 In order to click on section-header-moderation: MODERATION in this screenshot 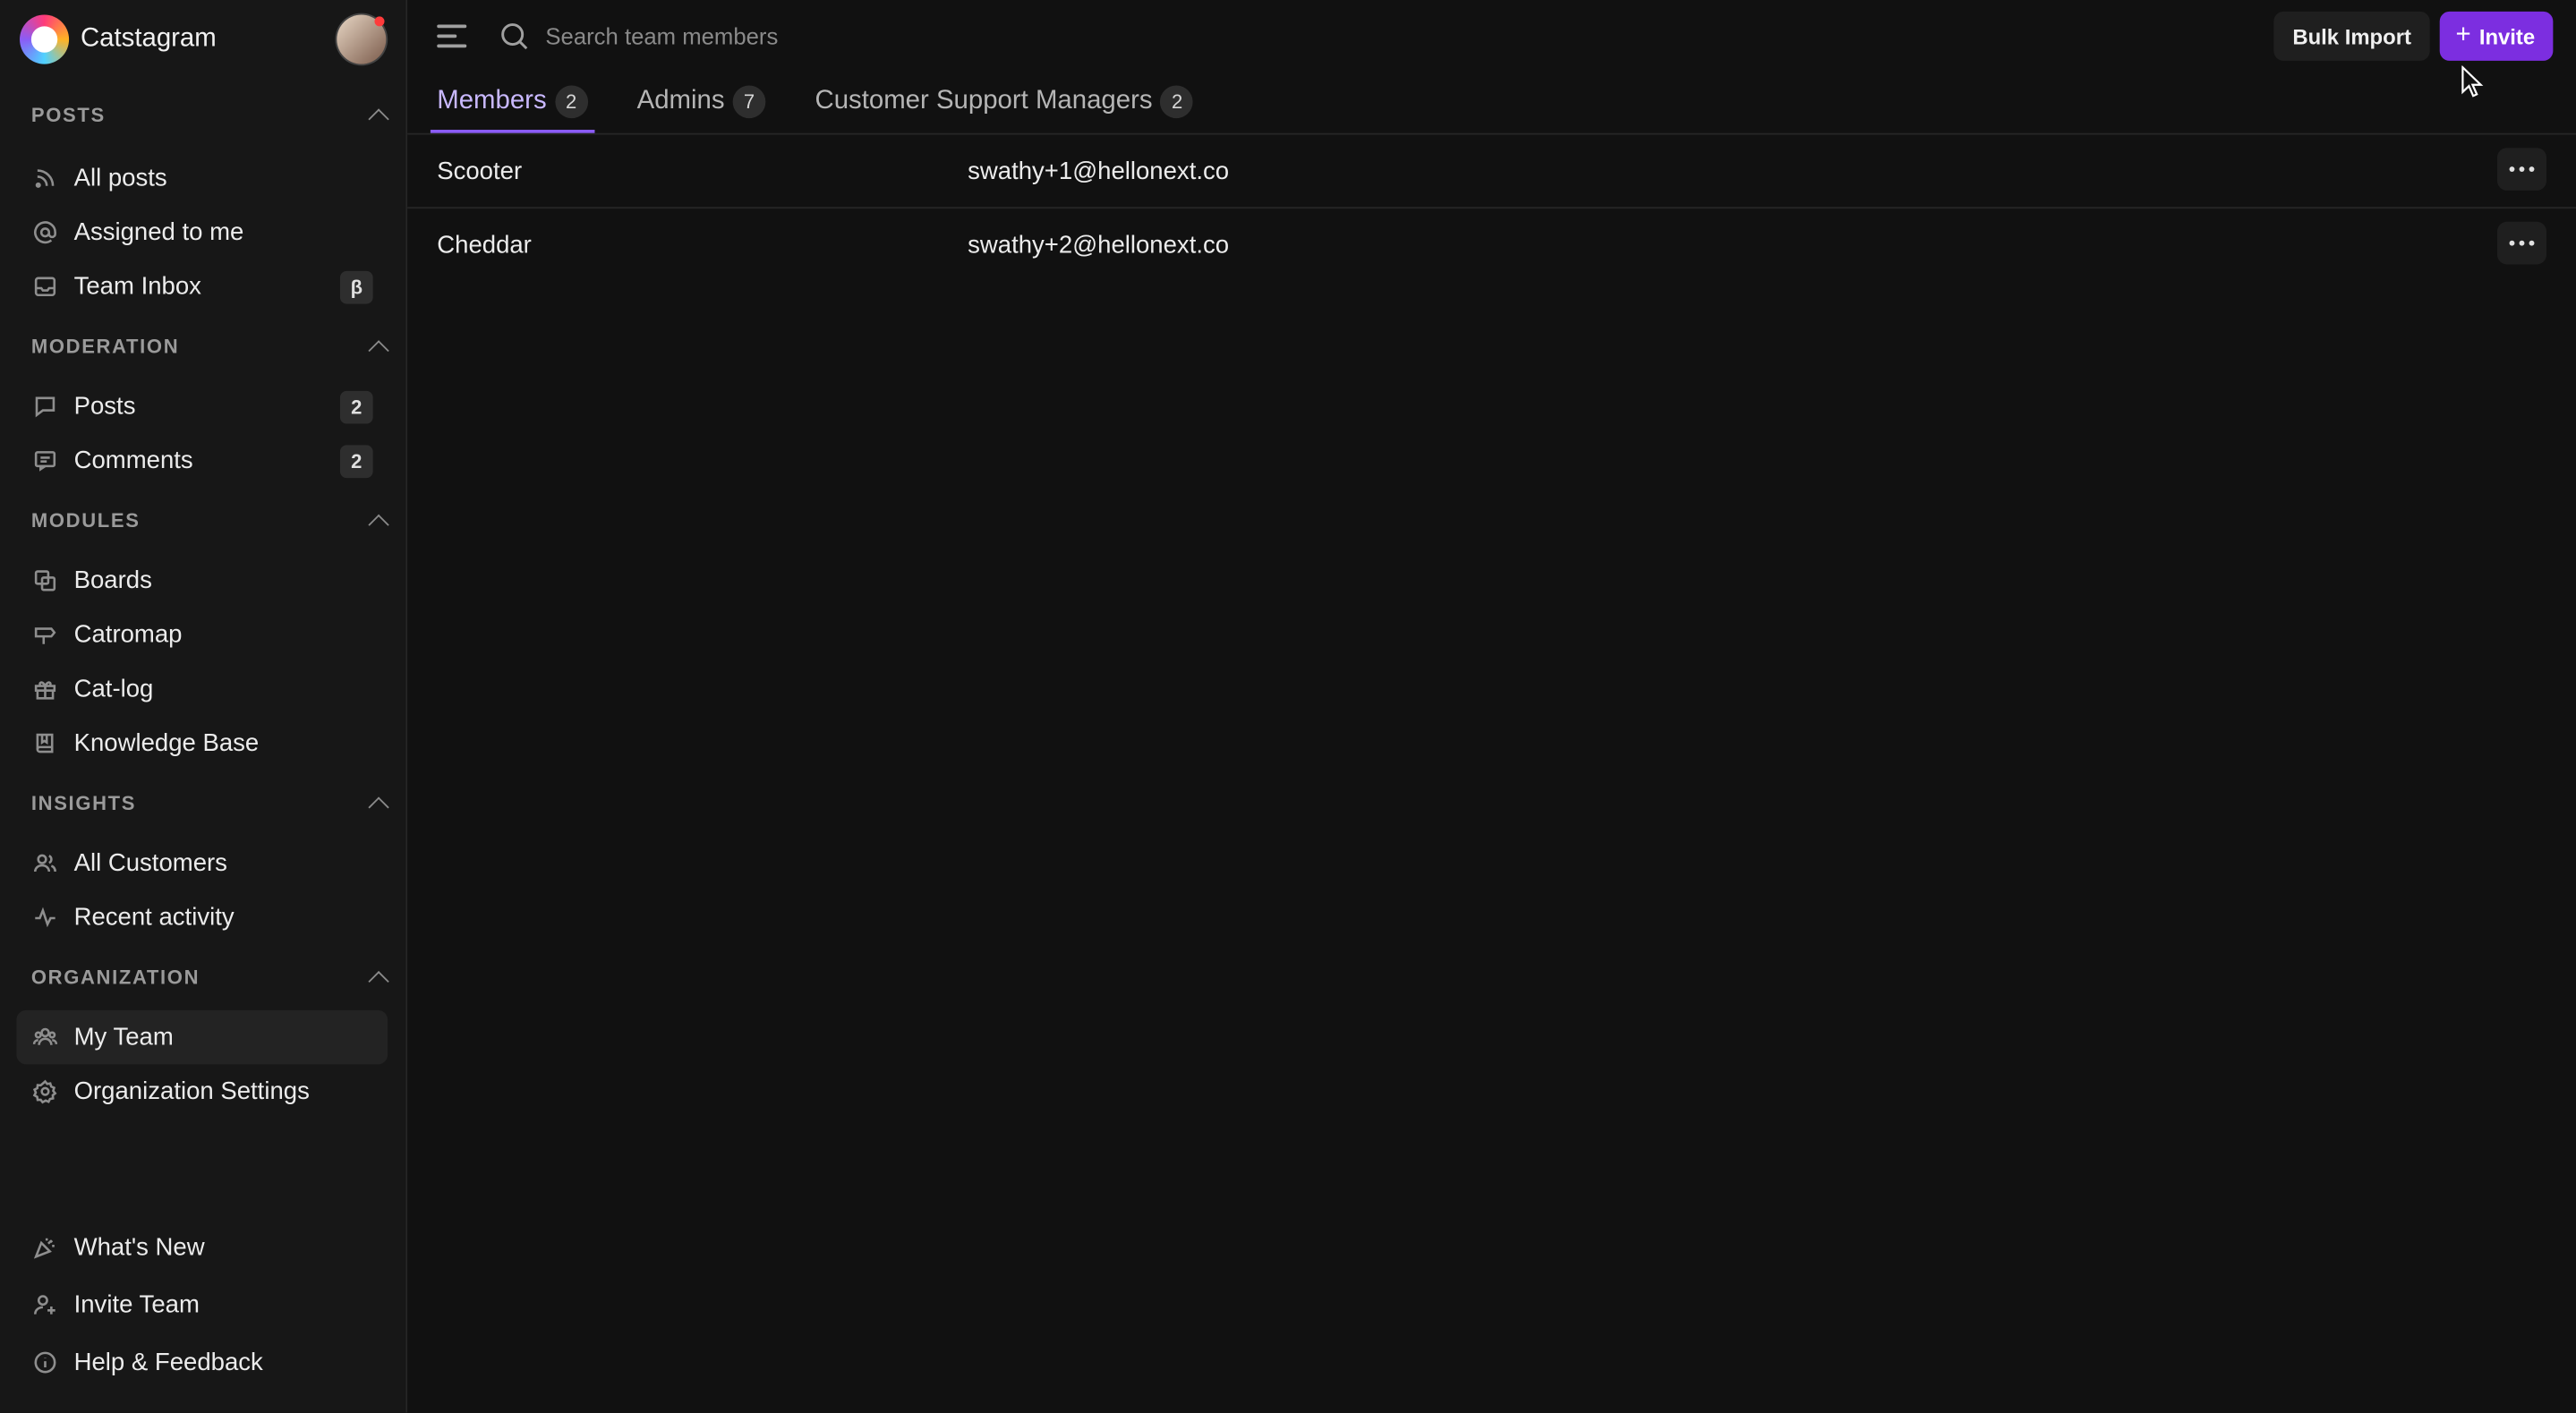, I will do `click(202, 347)`.